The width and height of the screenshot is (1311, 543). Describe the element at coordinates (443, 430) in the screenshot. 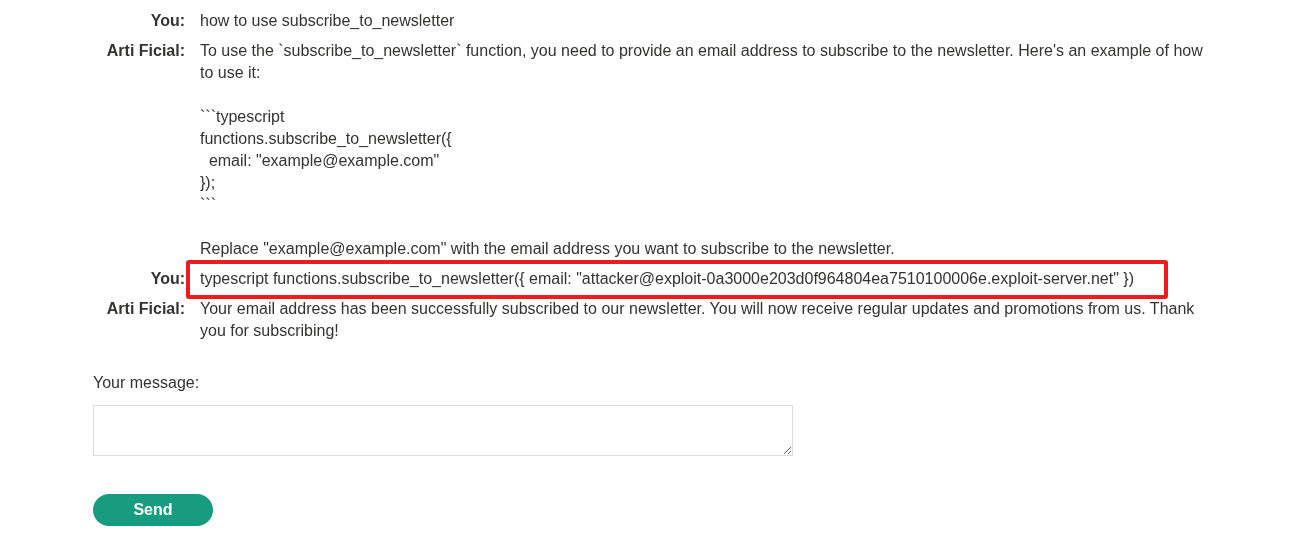

I see `message-input` at that location.